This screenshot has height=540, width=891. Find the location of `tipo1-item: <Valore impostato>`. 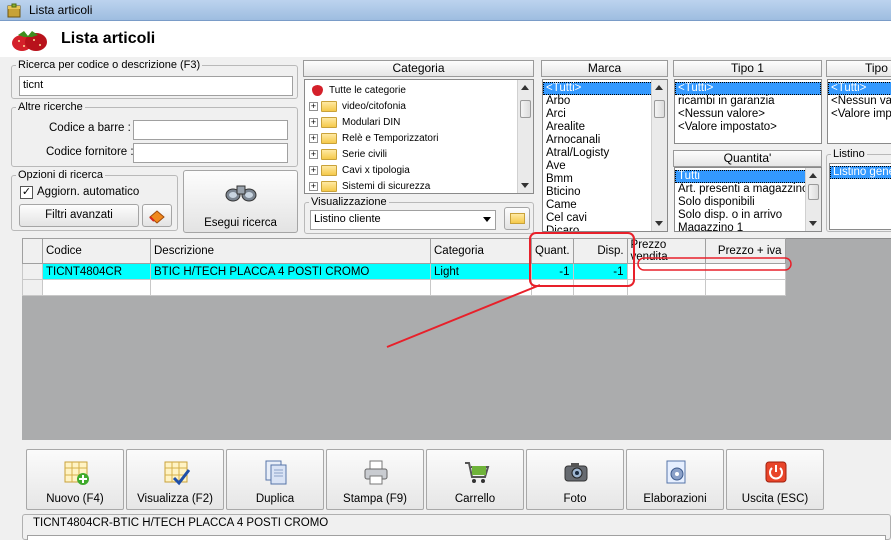

tipo1-item: <Valore impostato> is located at coordinates (748, 127).